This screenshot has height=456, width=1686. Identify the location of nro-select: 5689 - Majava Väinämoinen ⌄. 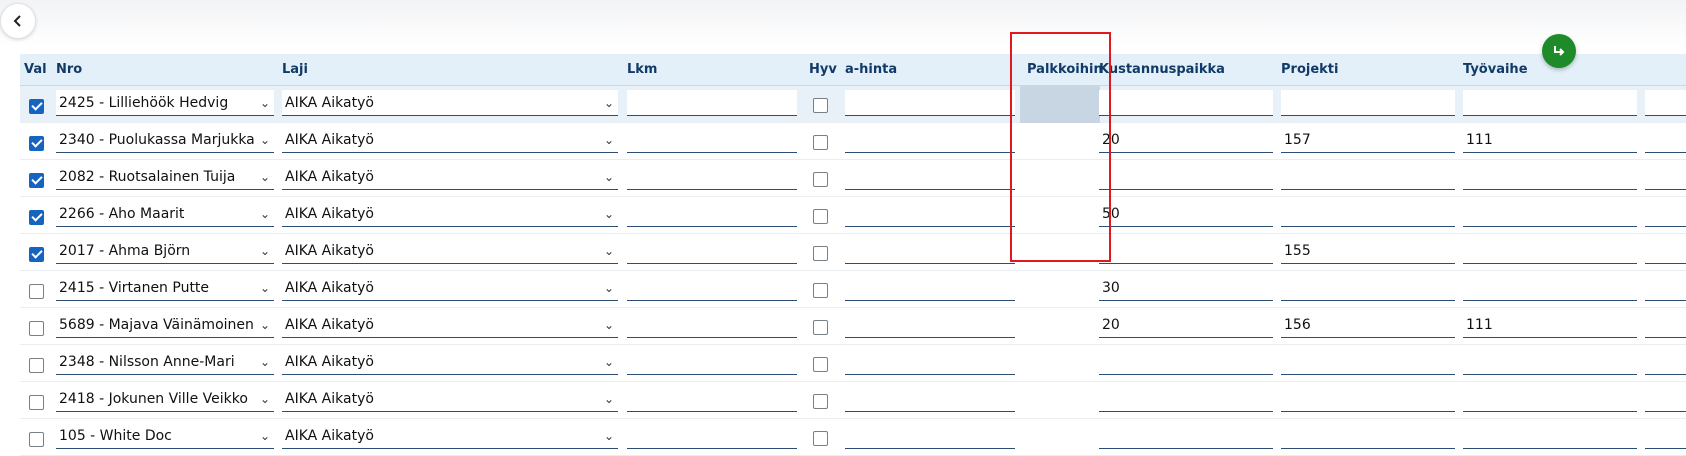
(165, 325).